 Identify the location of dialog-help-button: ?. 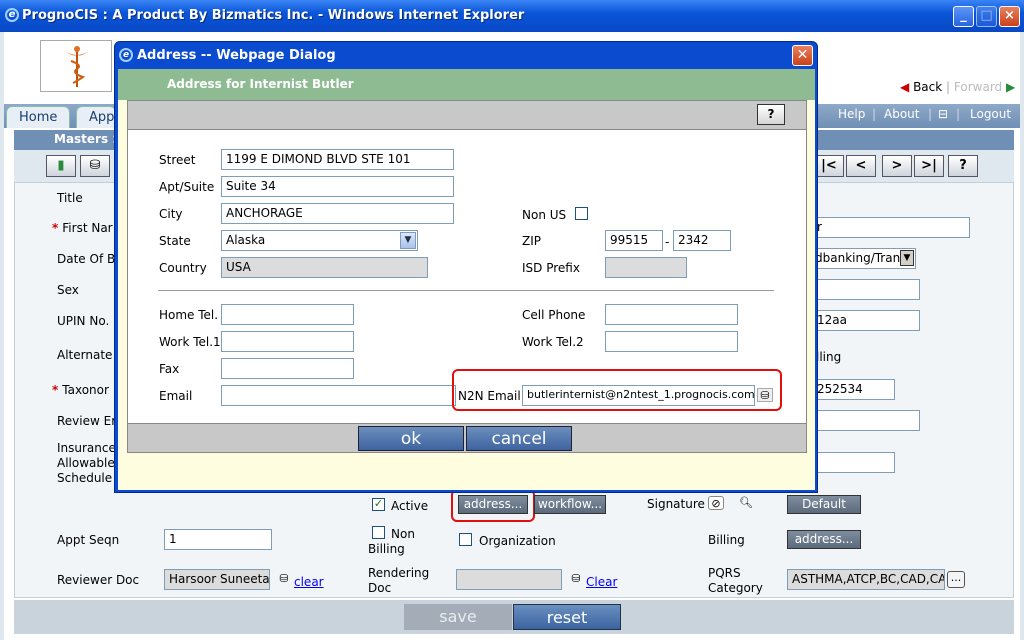
(771, 114).